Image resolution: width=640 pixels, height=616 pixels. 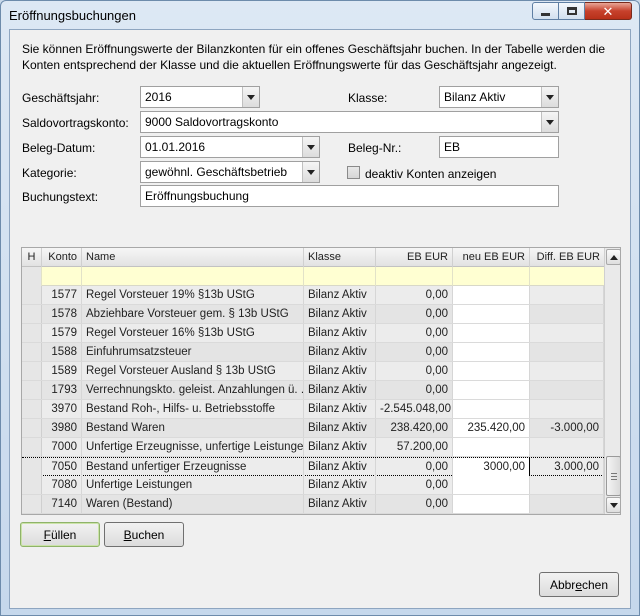 I want to click on cell-neu-eb-eur: 235.420,00, so click(x=491, y=428).